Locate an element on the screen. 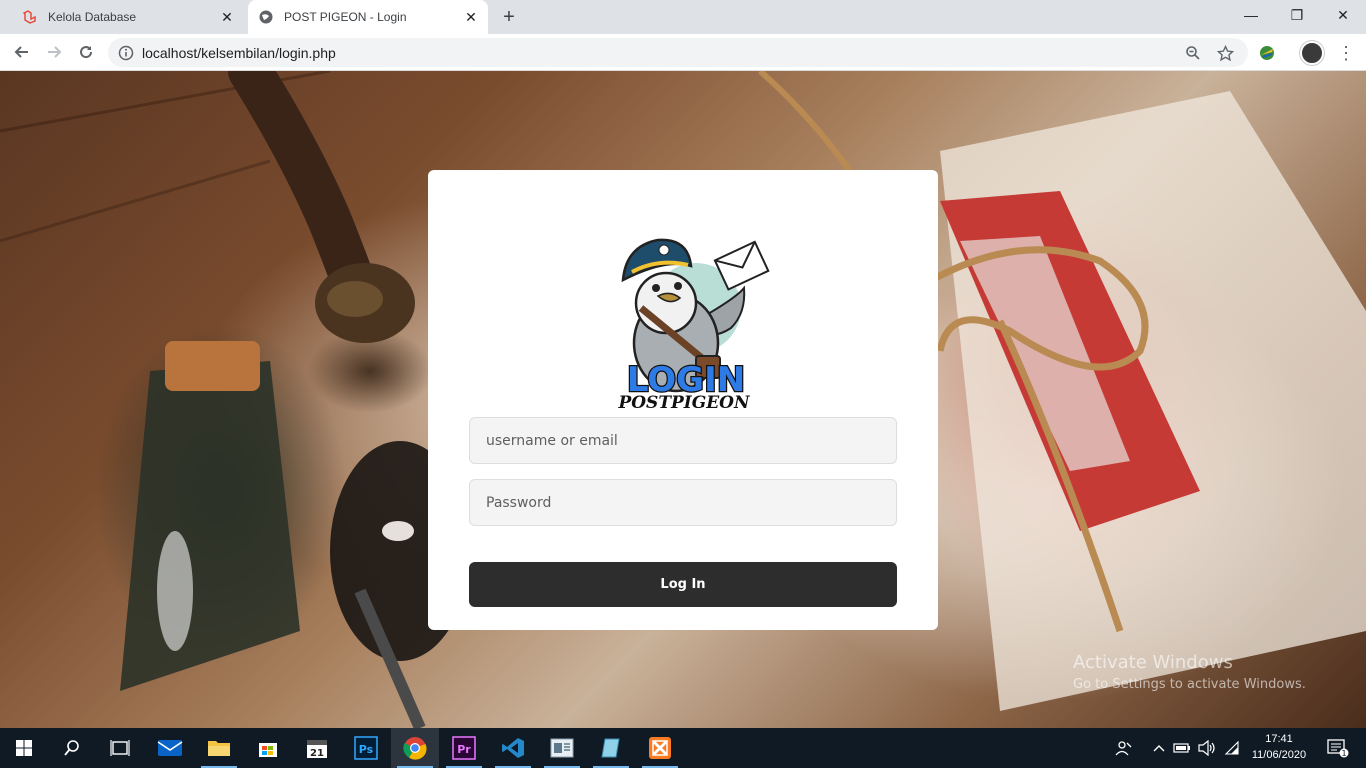 This screenshot has width=1366, height=768. start-icon is located at coordinates (24, 748).